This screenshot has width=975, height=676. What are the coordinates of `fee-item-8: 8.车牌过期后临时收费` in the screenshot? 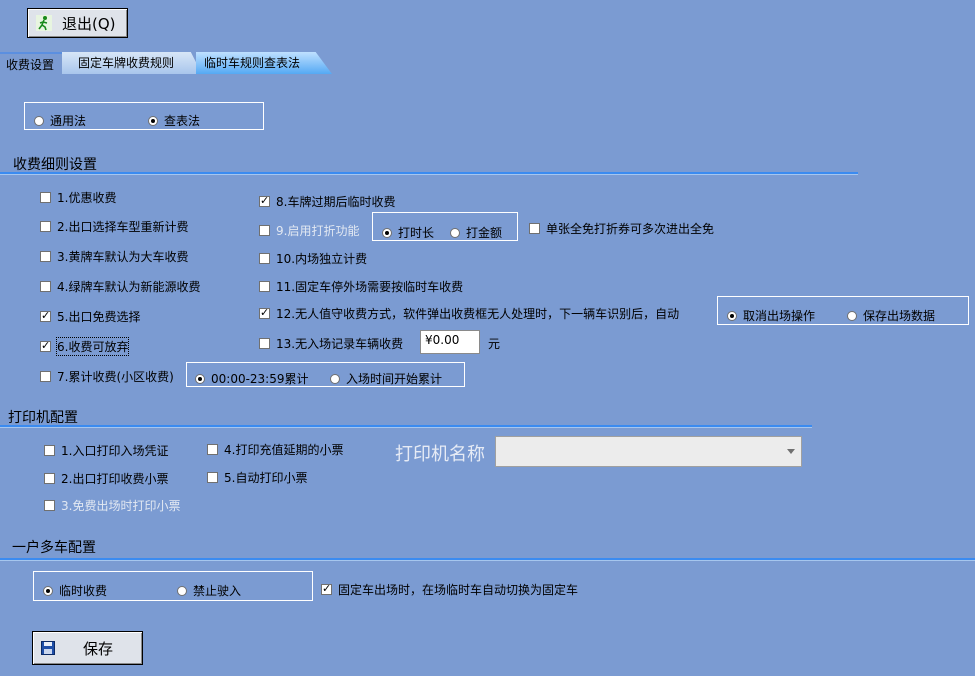 It's located at (327, 201).